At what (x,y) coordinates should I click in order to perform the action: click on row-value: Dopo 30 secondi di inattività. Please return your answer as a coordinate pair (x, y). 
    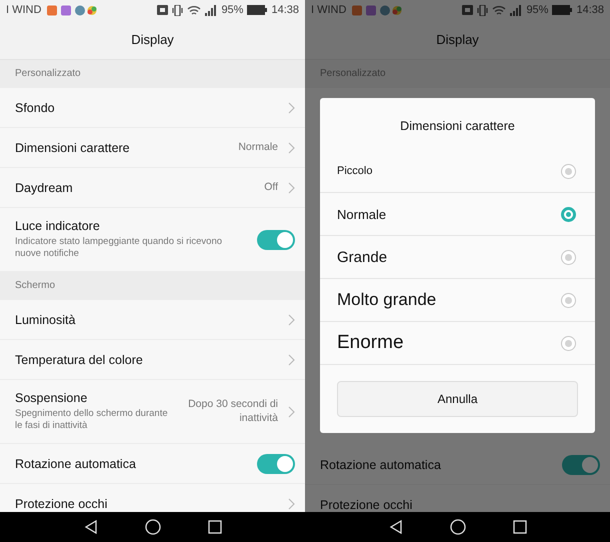
    Looking at the image, I should click on (232, 412).